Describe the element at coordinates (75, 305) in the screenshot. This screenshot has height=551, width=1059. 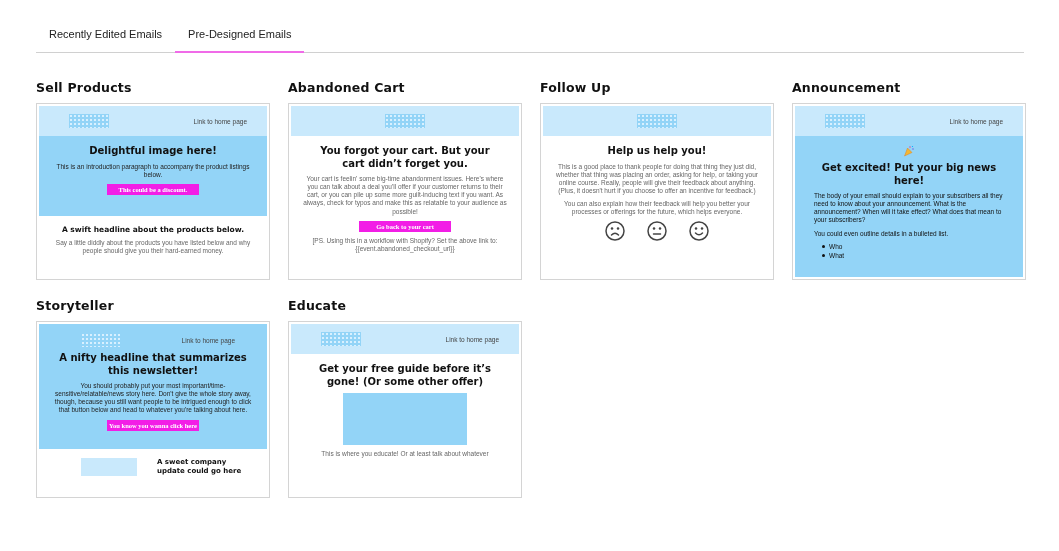
I see `template-title: Storyteller` at that location.